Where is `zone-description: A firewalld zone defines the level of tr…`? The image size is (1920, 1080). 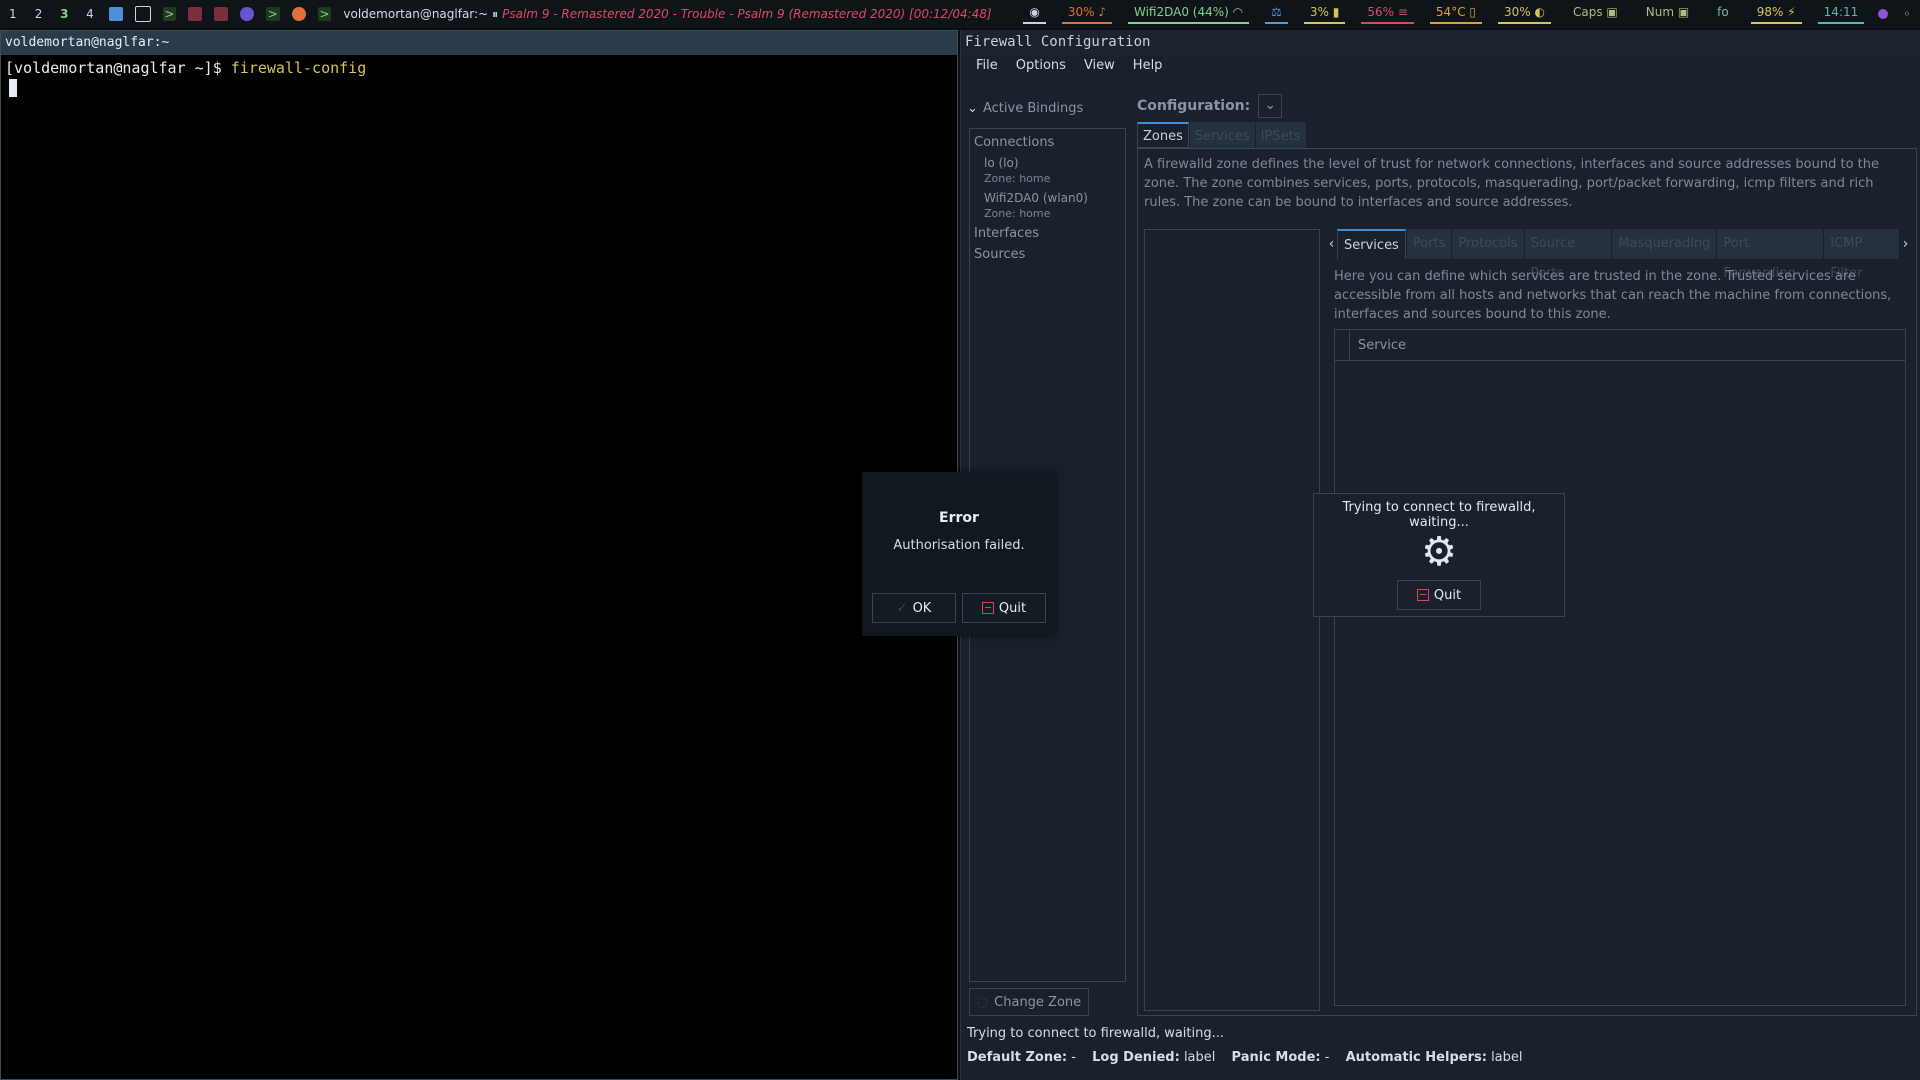
zone-description: A firewalld zone defines the level of tr… is located at coordinates (1512, 183).